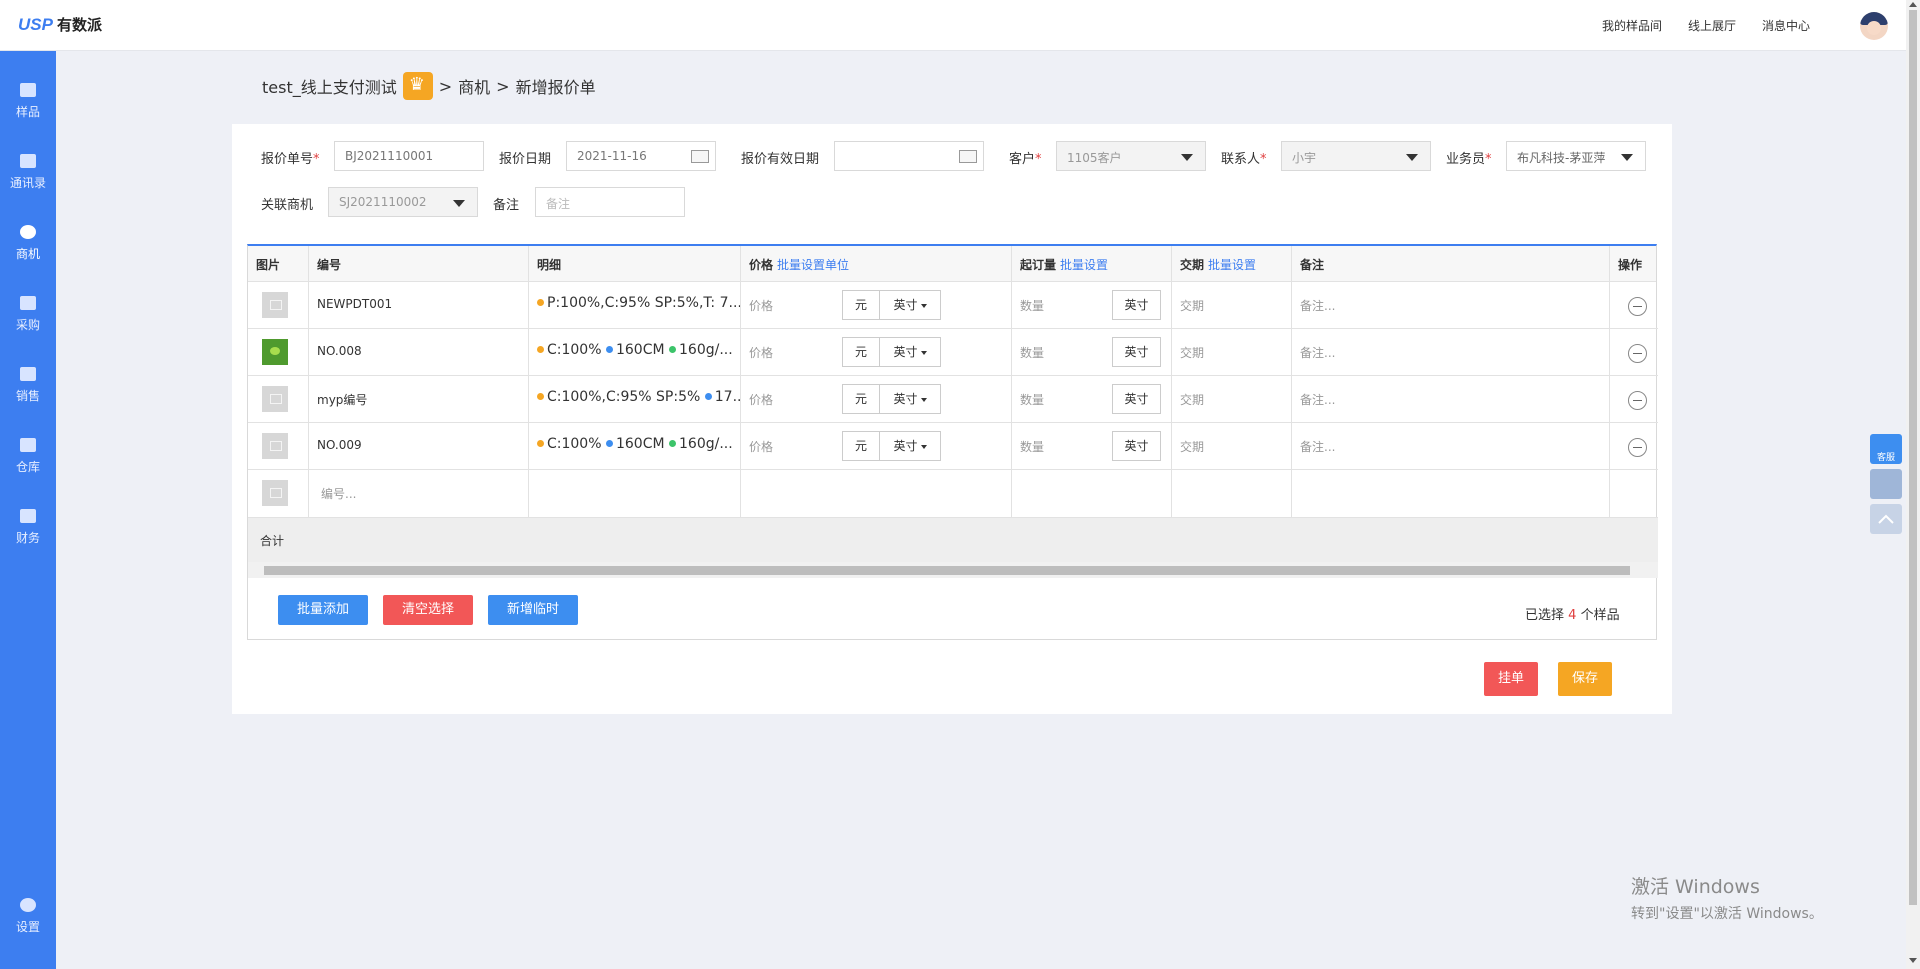  Describe the element at coordinates (1712, 25) in the screenshot. I see `nav-online-showroom: 线上展厅` at that location.